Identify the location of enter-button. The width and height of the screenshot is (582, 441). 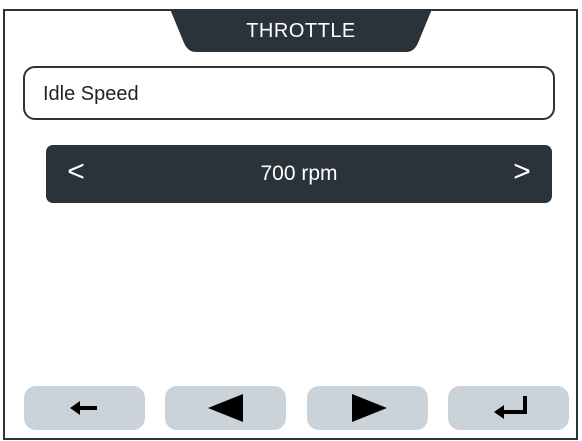
(508, 408).